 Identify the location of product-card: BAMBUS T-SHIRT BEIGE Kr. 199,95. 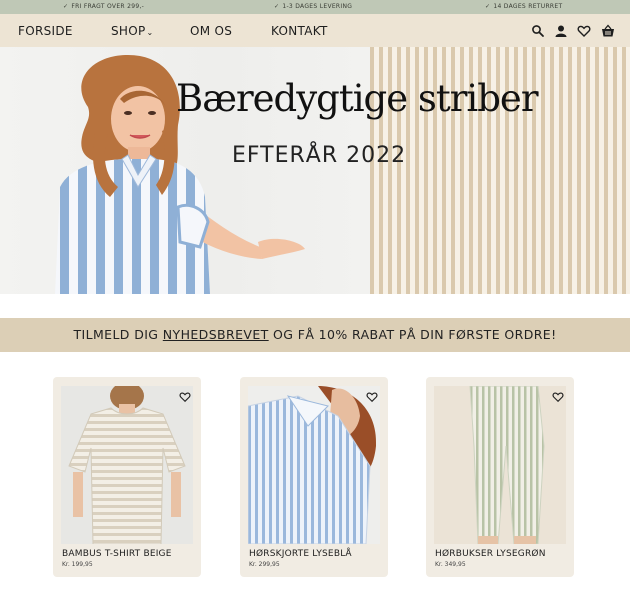
(127, 477).